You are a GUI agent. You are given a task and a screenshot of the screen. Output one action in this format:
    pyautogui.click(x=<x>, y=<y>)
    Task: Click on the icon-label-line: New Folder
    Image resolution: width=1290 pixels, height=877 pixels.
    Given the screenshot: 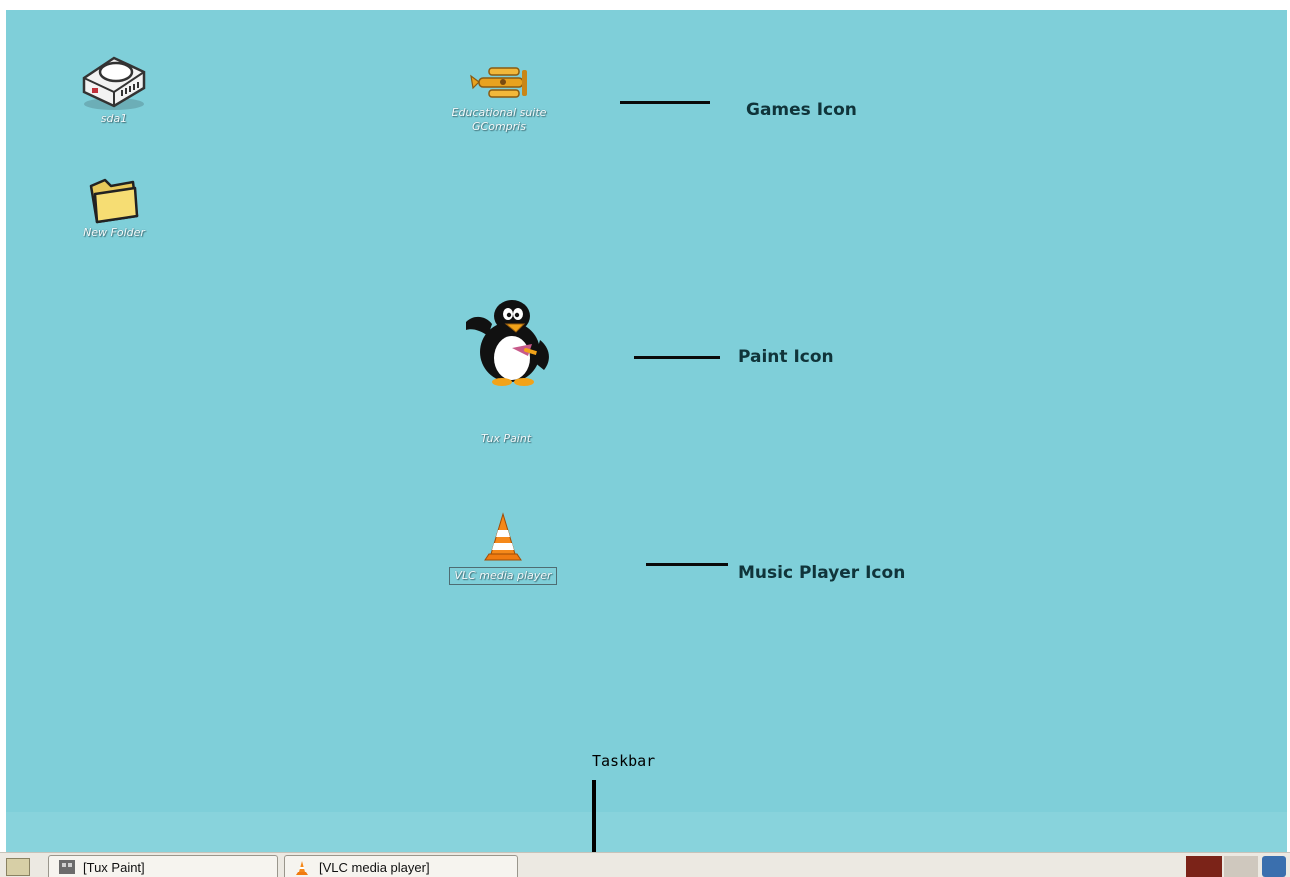 What is the action you would take?
    pyautogui.click(x=114, y=232)
    